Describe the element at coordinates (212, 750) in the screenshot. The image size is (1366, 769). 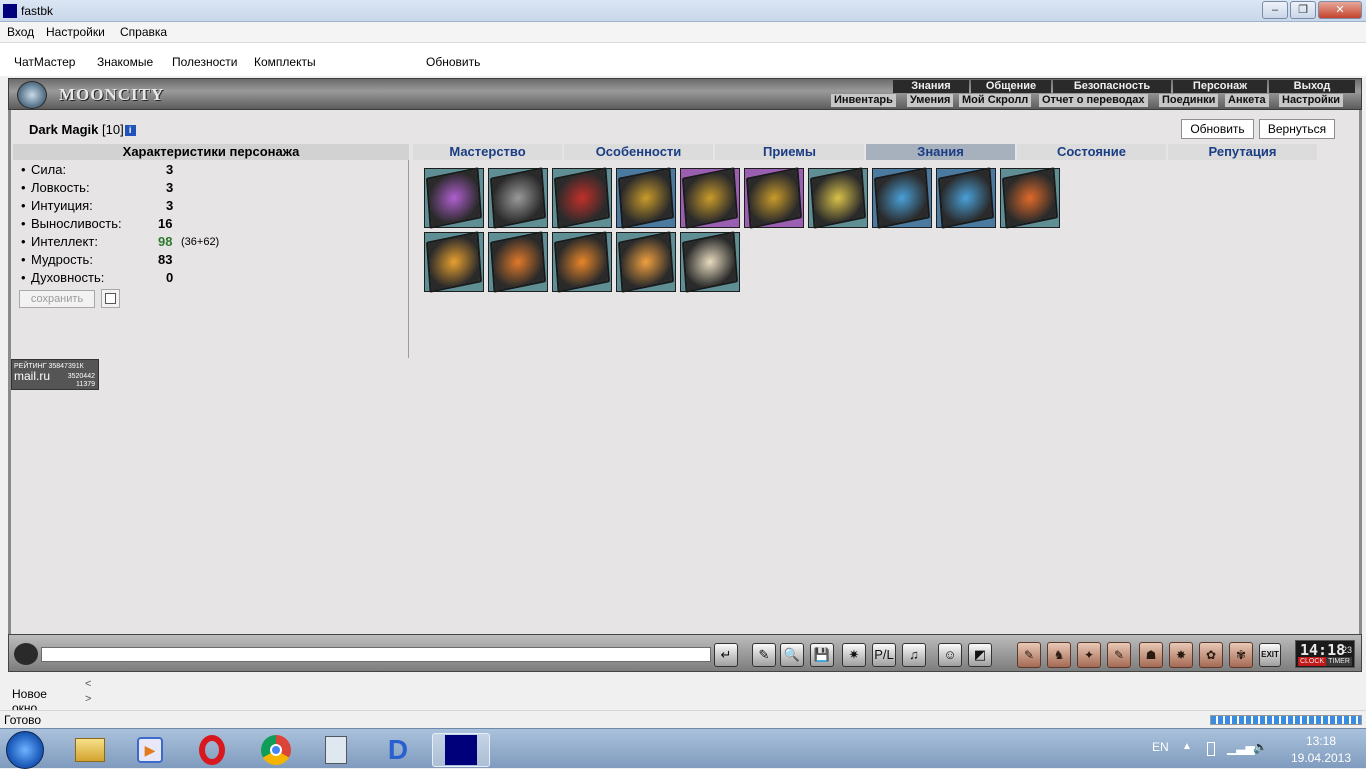
I see `opera-icon` at that location.